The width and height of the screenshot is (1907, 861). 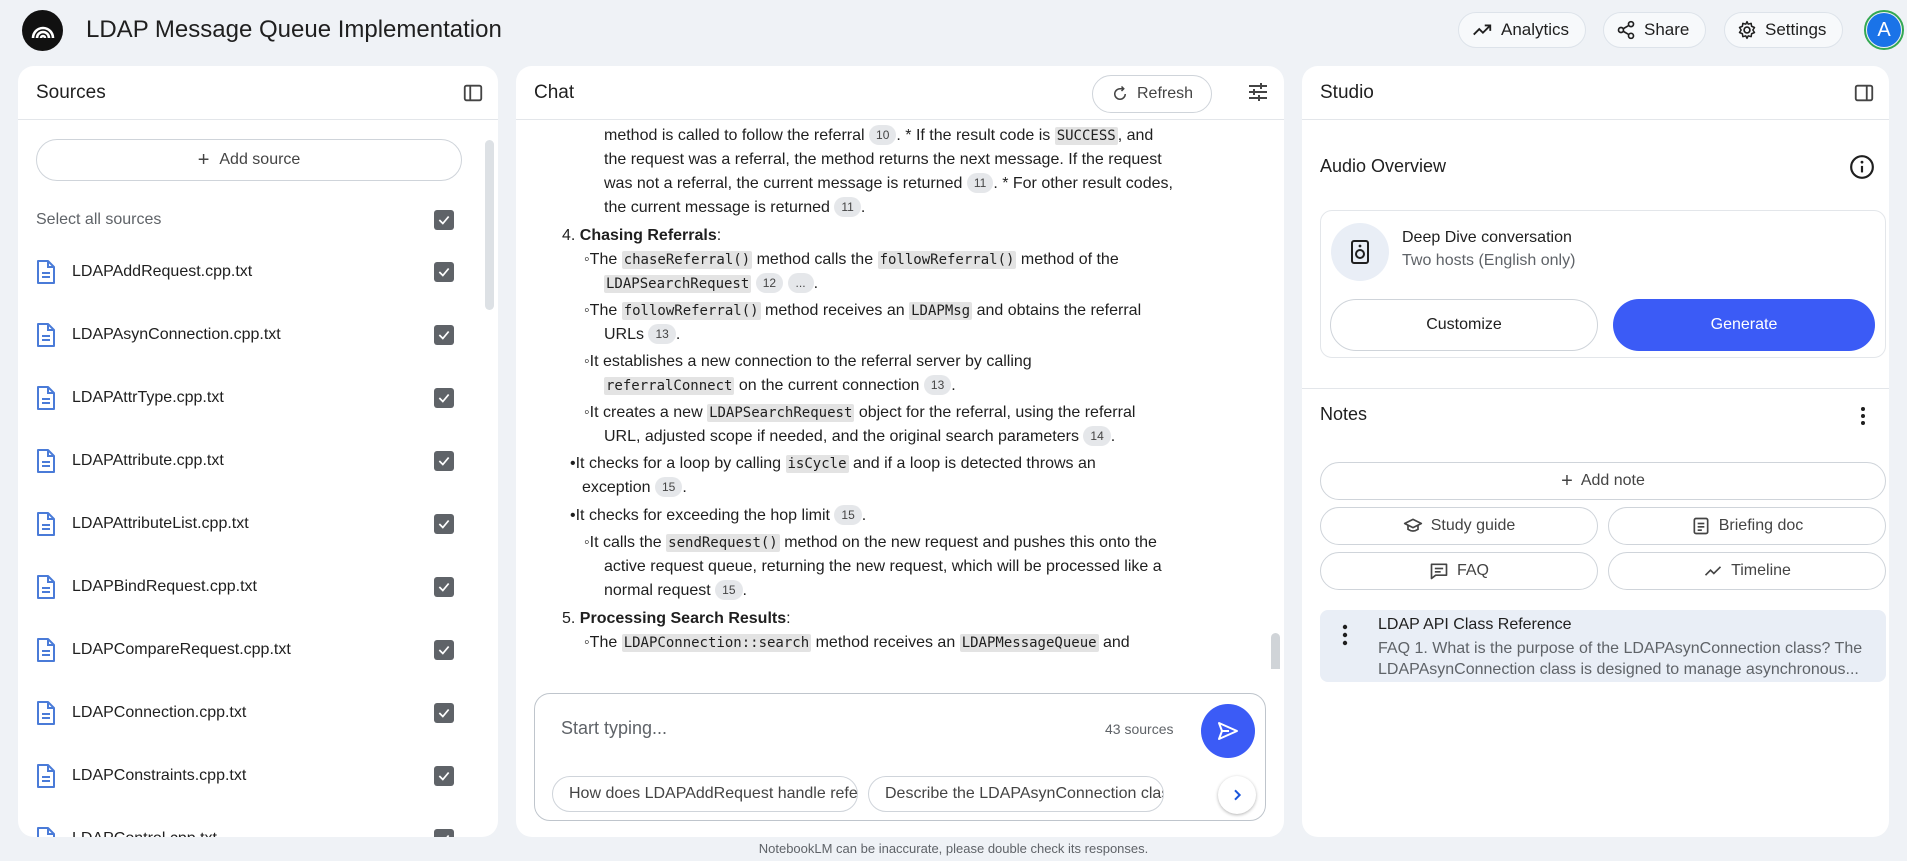 I want to click on settings-button: Settings, so click(x=1784, y=30).